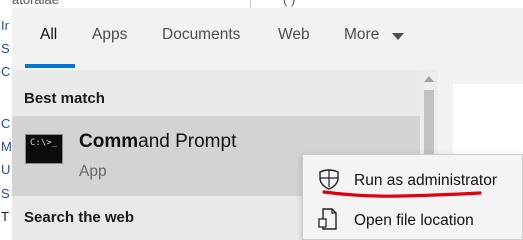 This screenshot has width=523, height=240. Describe the element at coordinates (64, 98) in the screenshot. I see `best-match-heading: Best match` at that location.